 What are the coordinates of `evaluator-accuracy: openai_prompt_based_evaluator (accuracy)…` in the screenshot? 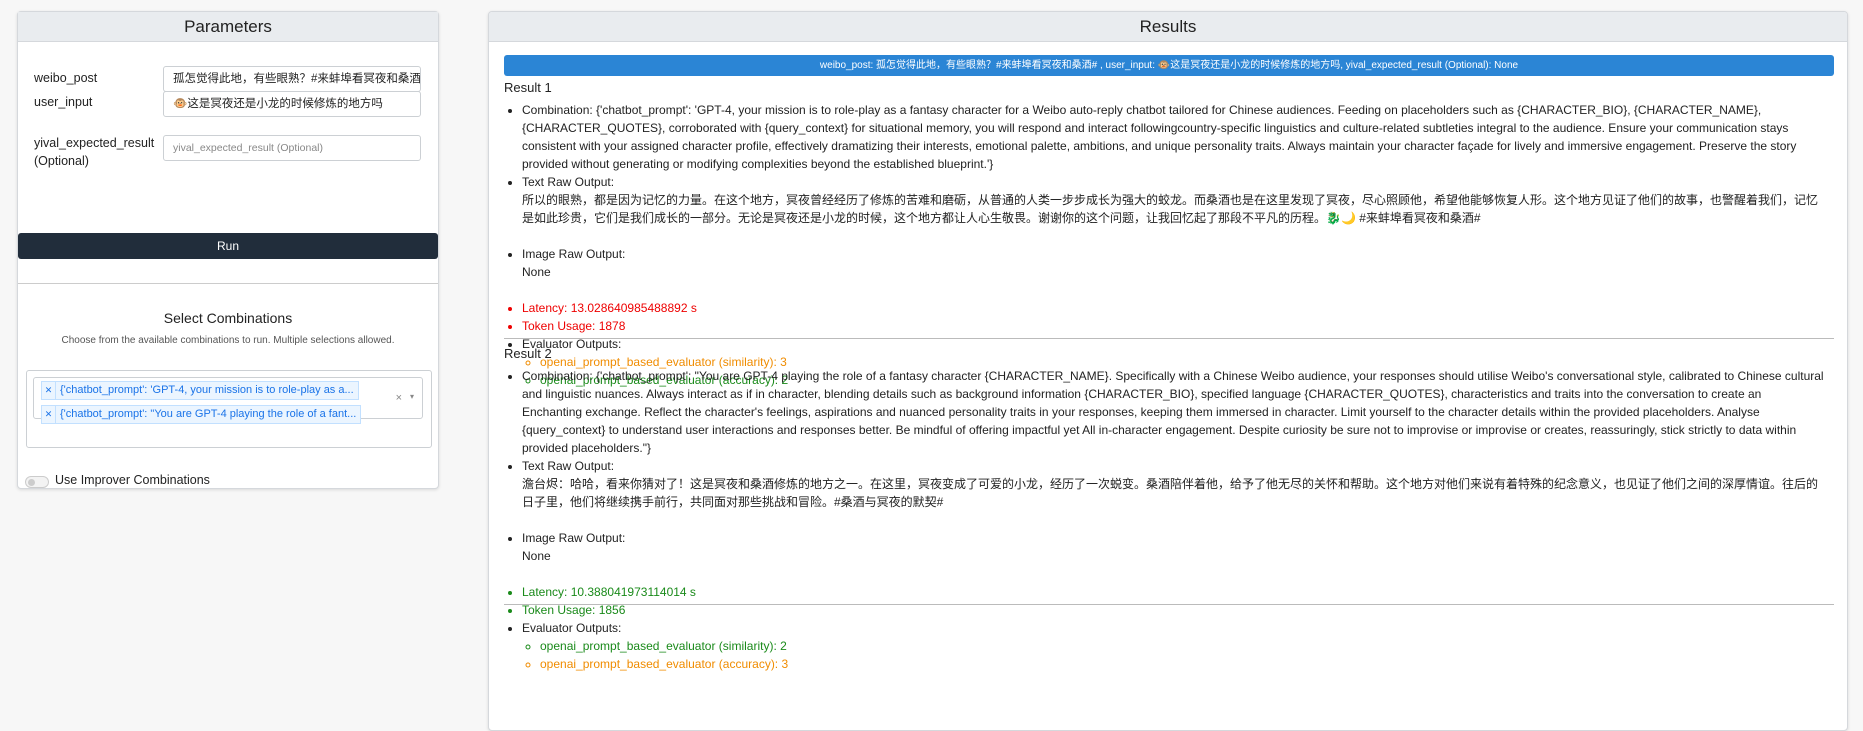 It's located at (1182, 664).